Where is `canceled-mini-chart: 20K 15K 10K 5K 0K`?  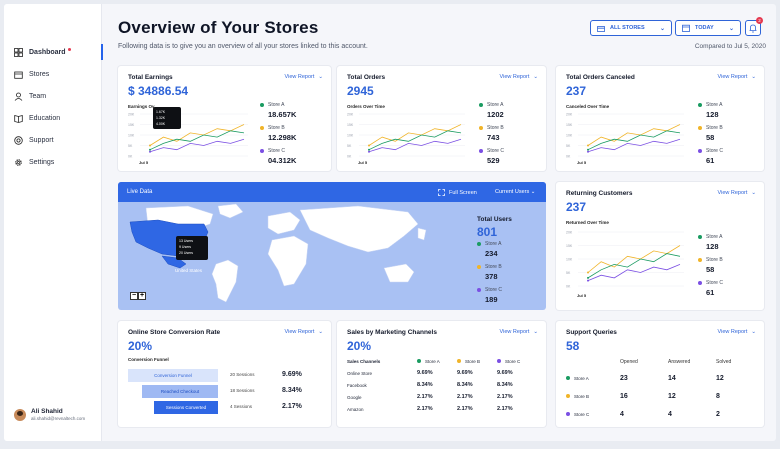
canceled-mini-chart: 20K 15K 10K 5K 0K is located at coordinates (625, 136).